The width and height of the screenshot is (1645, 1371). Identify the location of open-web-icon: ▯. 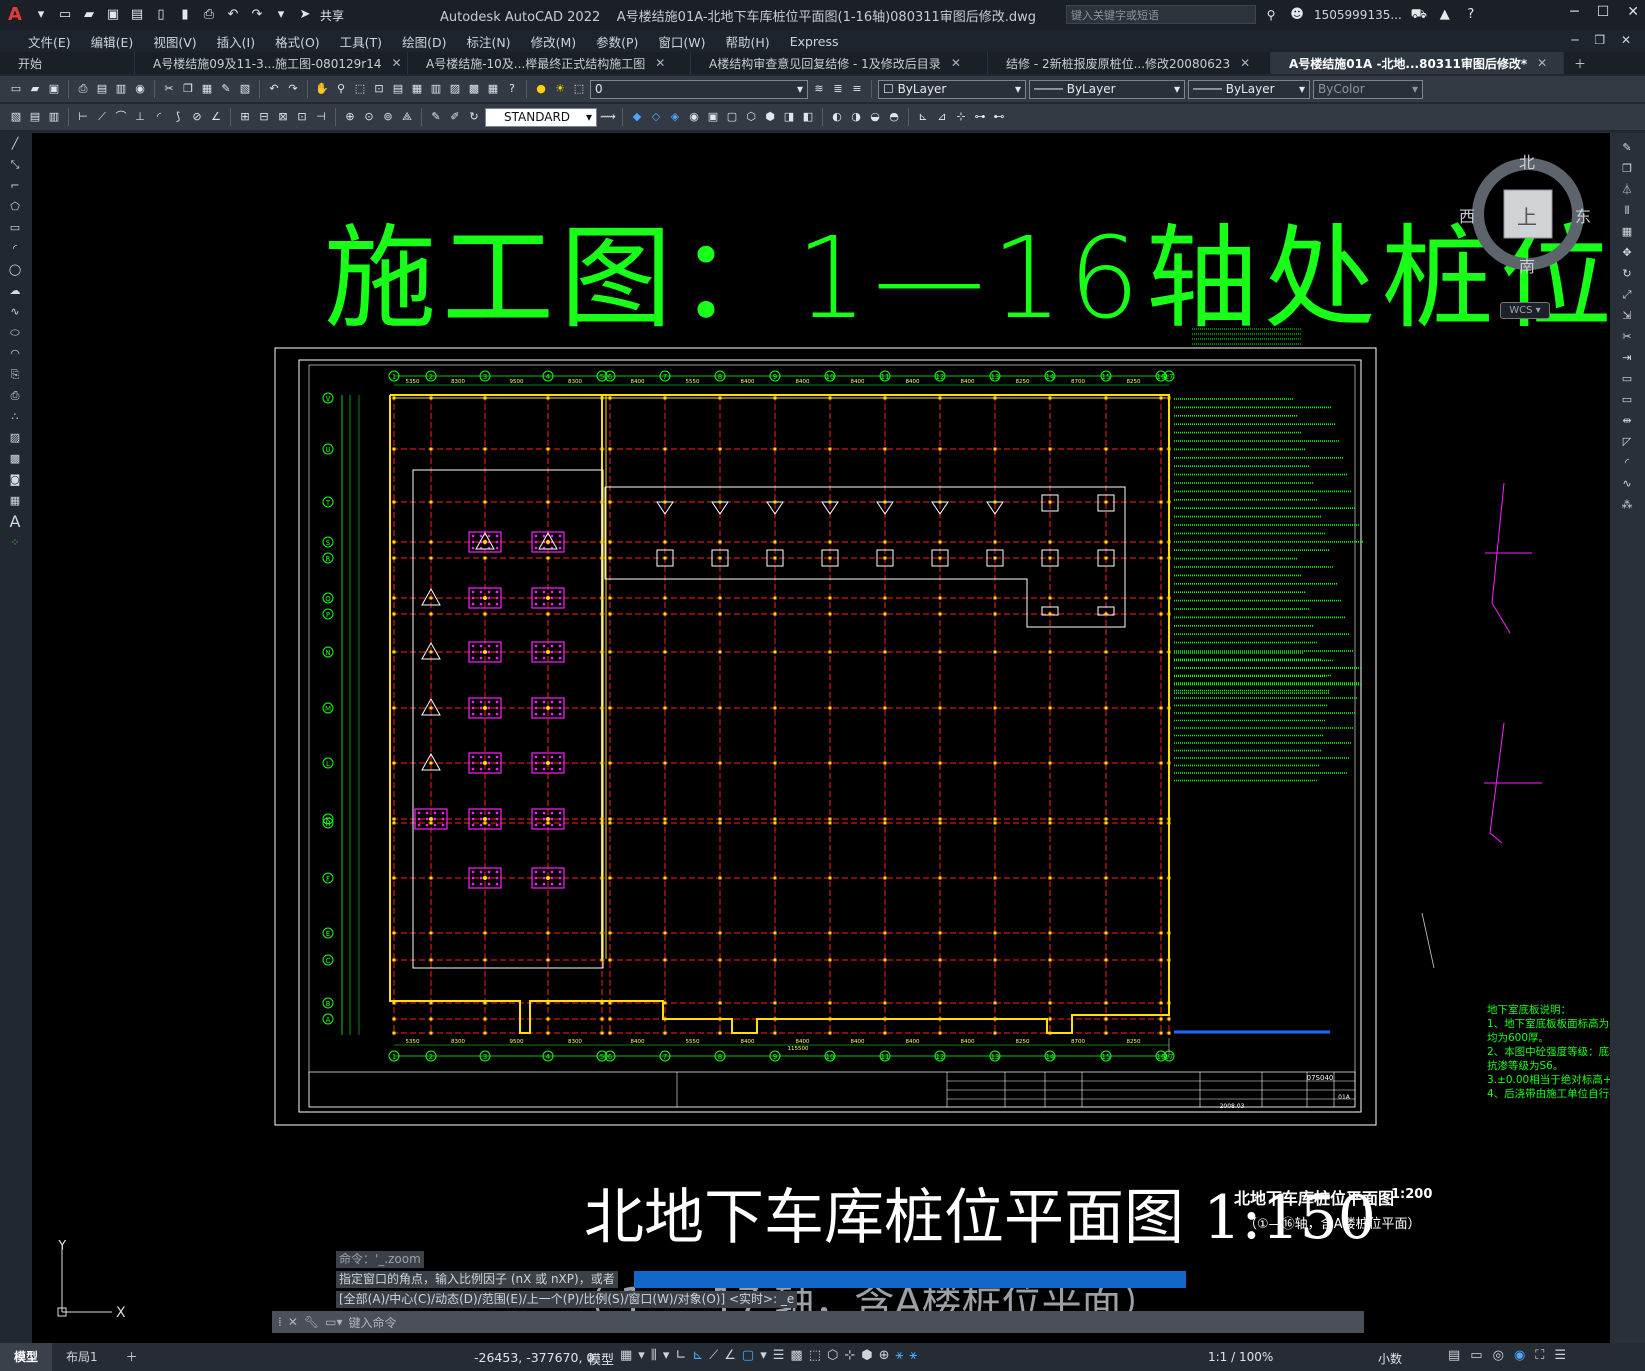
(161, 15).